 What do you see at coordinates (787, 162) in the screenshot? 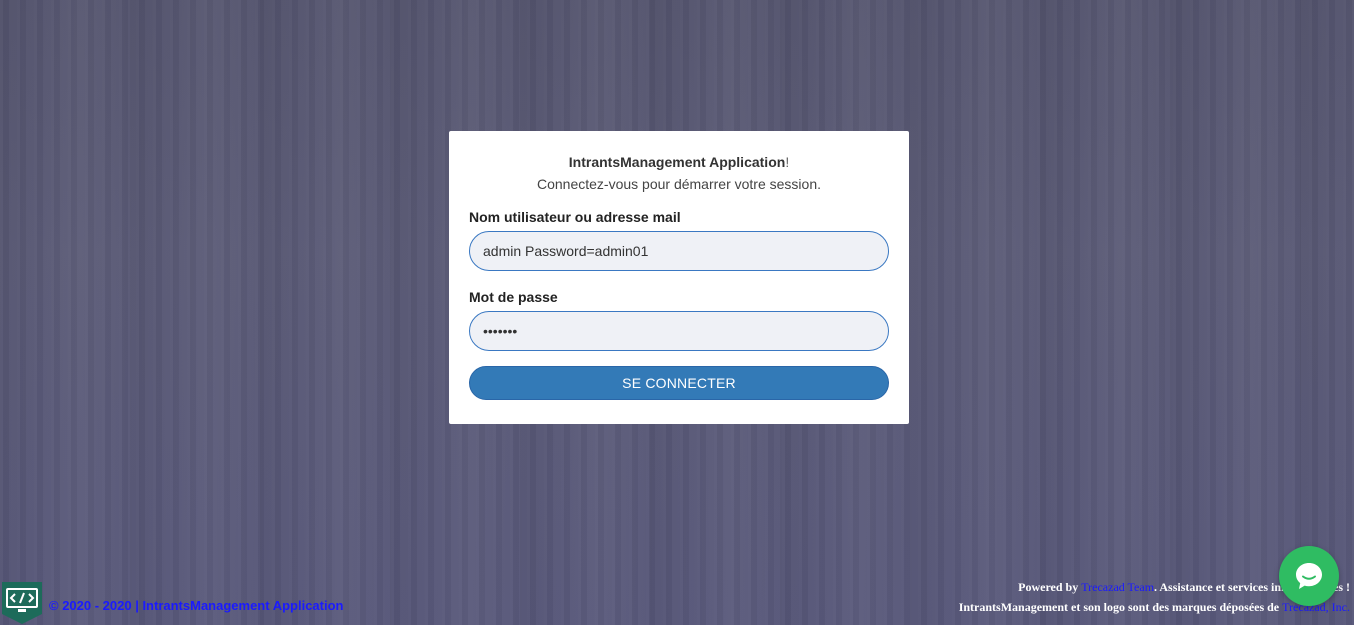
I see `title-exclaim: !` at bounding box center [787, 162].